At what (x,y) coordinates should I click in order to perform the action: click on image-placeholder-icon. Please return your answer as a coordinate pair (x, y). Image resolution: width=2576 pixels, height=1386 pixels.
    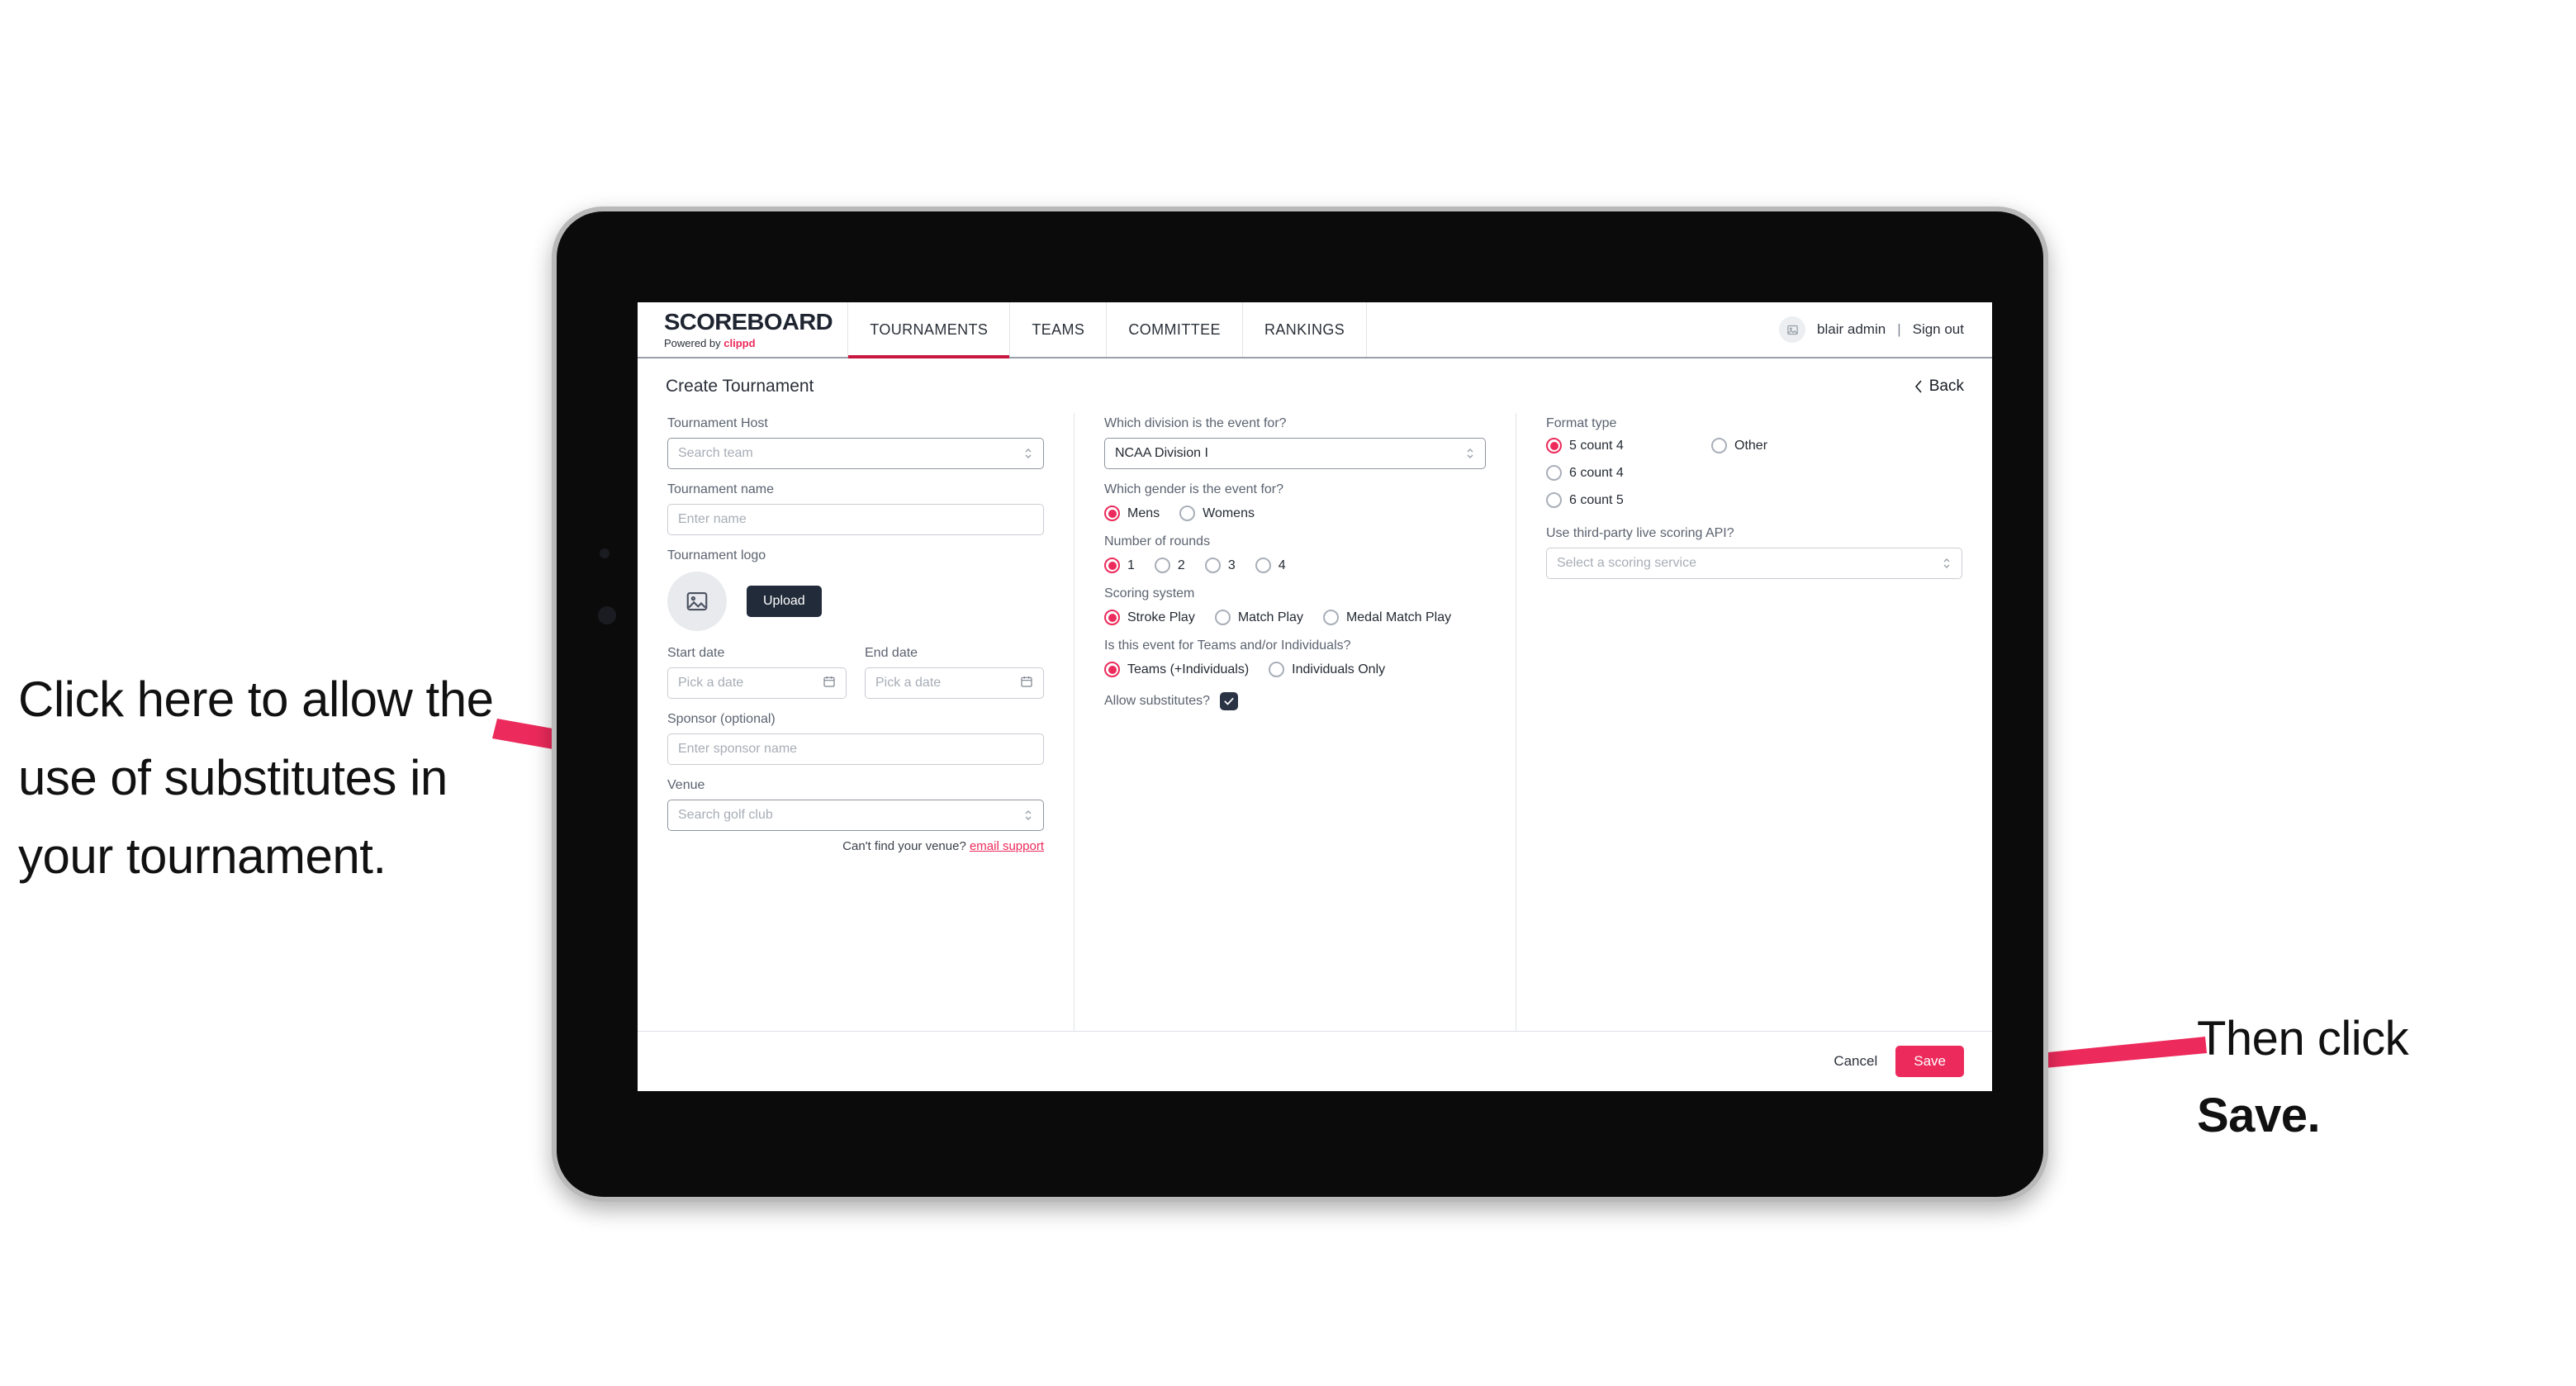
    Looking at the image, I should click on (697, 601).